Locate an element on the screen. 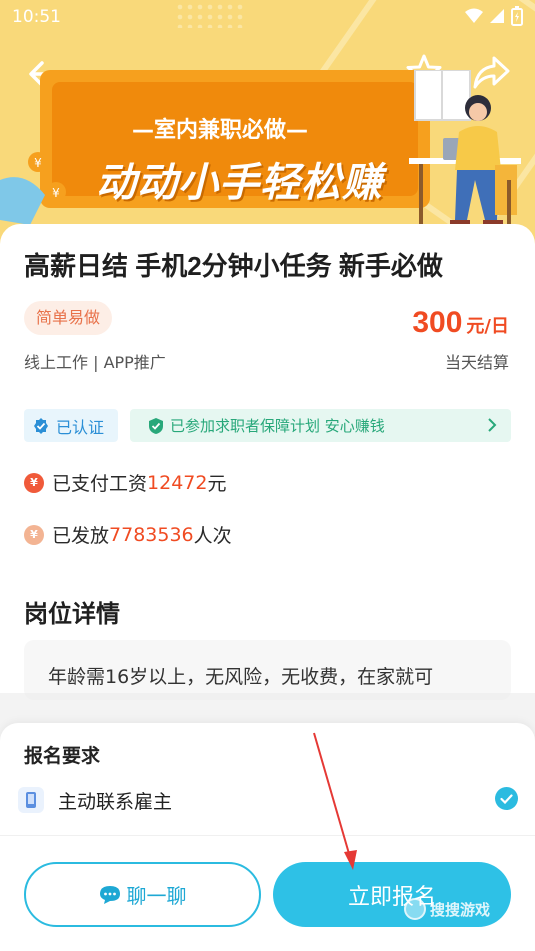 The image size is (535, 951). money-bag-icon: ¥ is located at coordinates (34, 482).